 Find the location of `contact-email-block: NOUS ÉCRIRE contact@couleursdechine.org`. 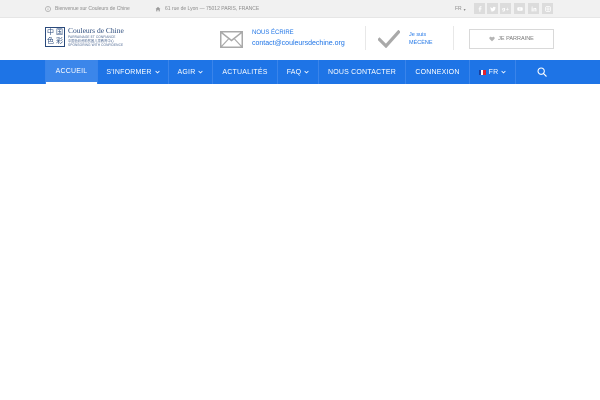

contact-email-block: NOUS ÉCRIRE contact@couleursdechine.org is located at coordinates (282, 39).